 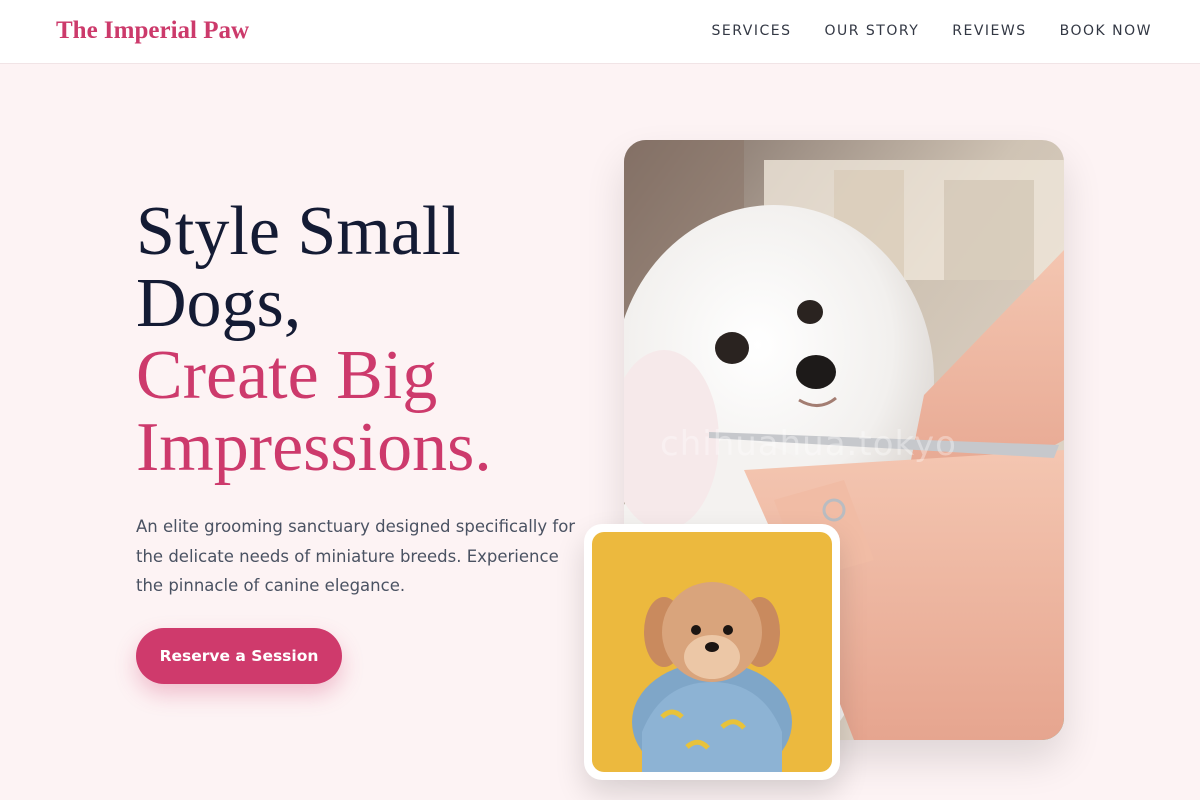 What do you see at coordinates (152, 31) in the screenshot?
I see `brand-logo: The Imperial Paw` at bounding box center [152, 31].